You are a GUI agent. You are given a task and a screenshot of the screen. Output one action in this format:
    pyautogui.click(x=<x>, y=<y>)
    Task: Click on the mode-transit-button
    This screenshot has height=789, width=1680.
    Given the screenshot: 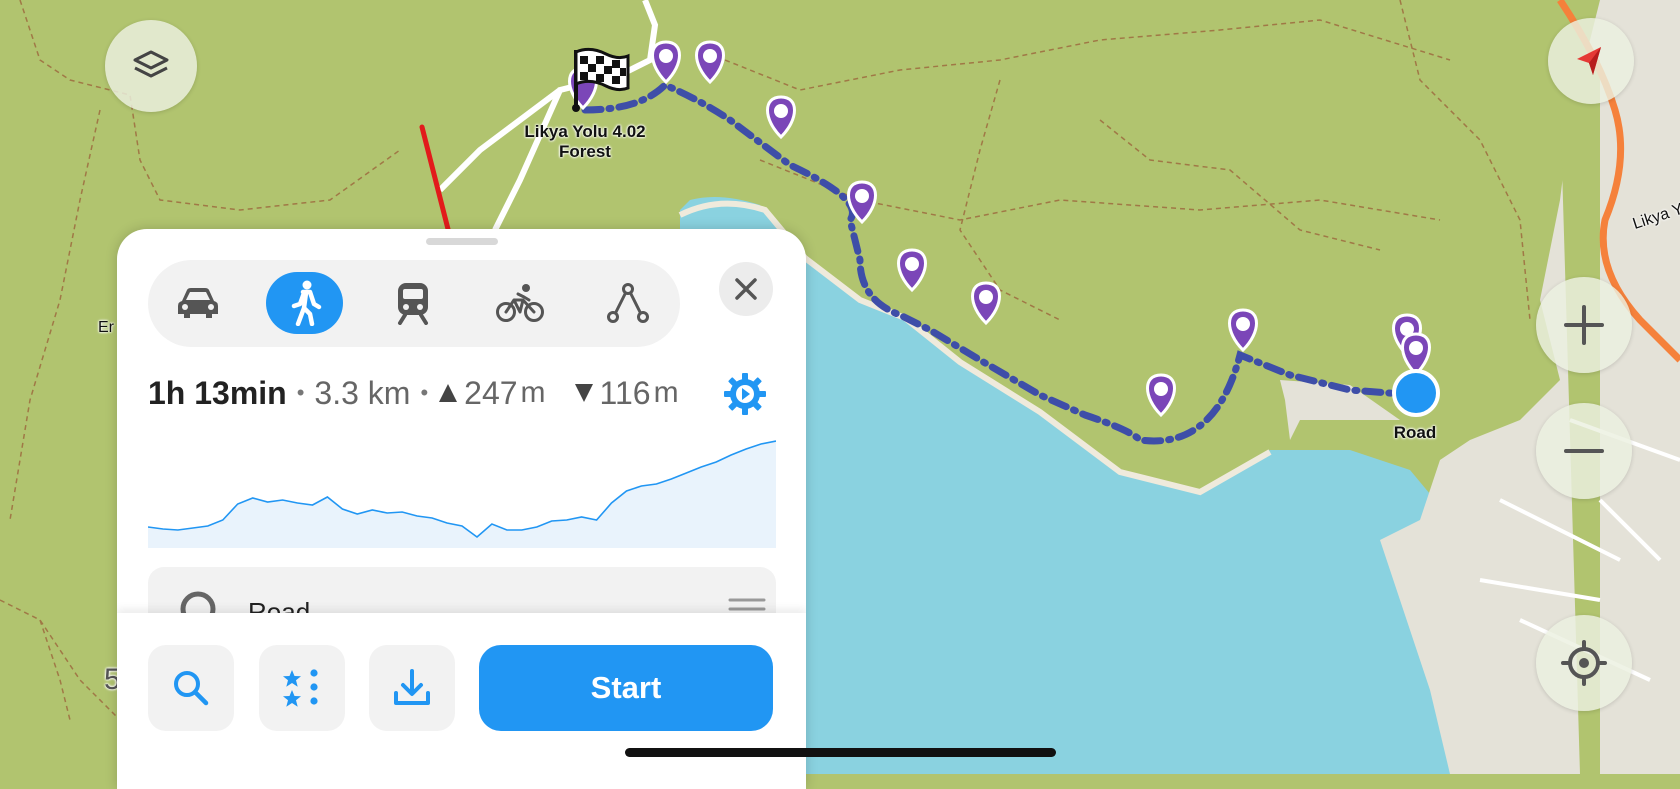 What is the action you would take?
    pyautogui.click(x=412, y=303)
    